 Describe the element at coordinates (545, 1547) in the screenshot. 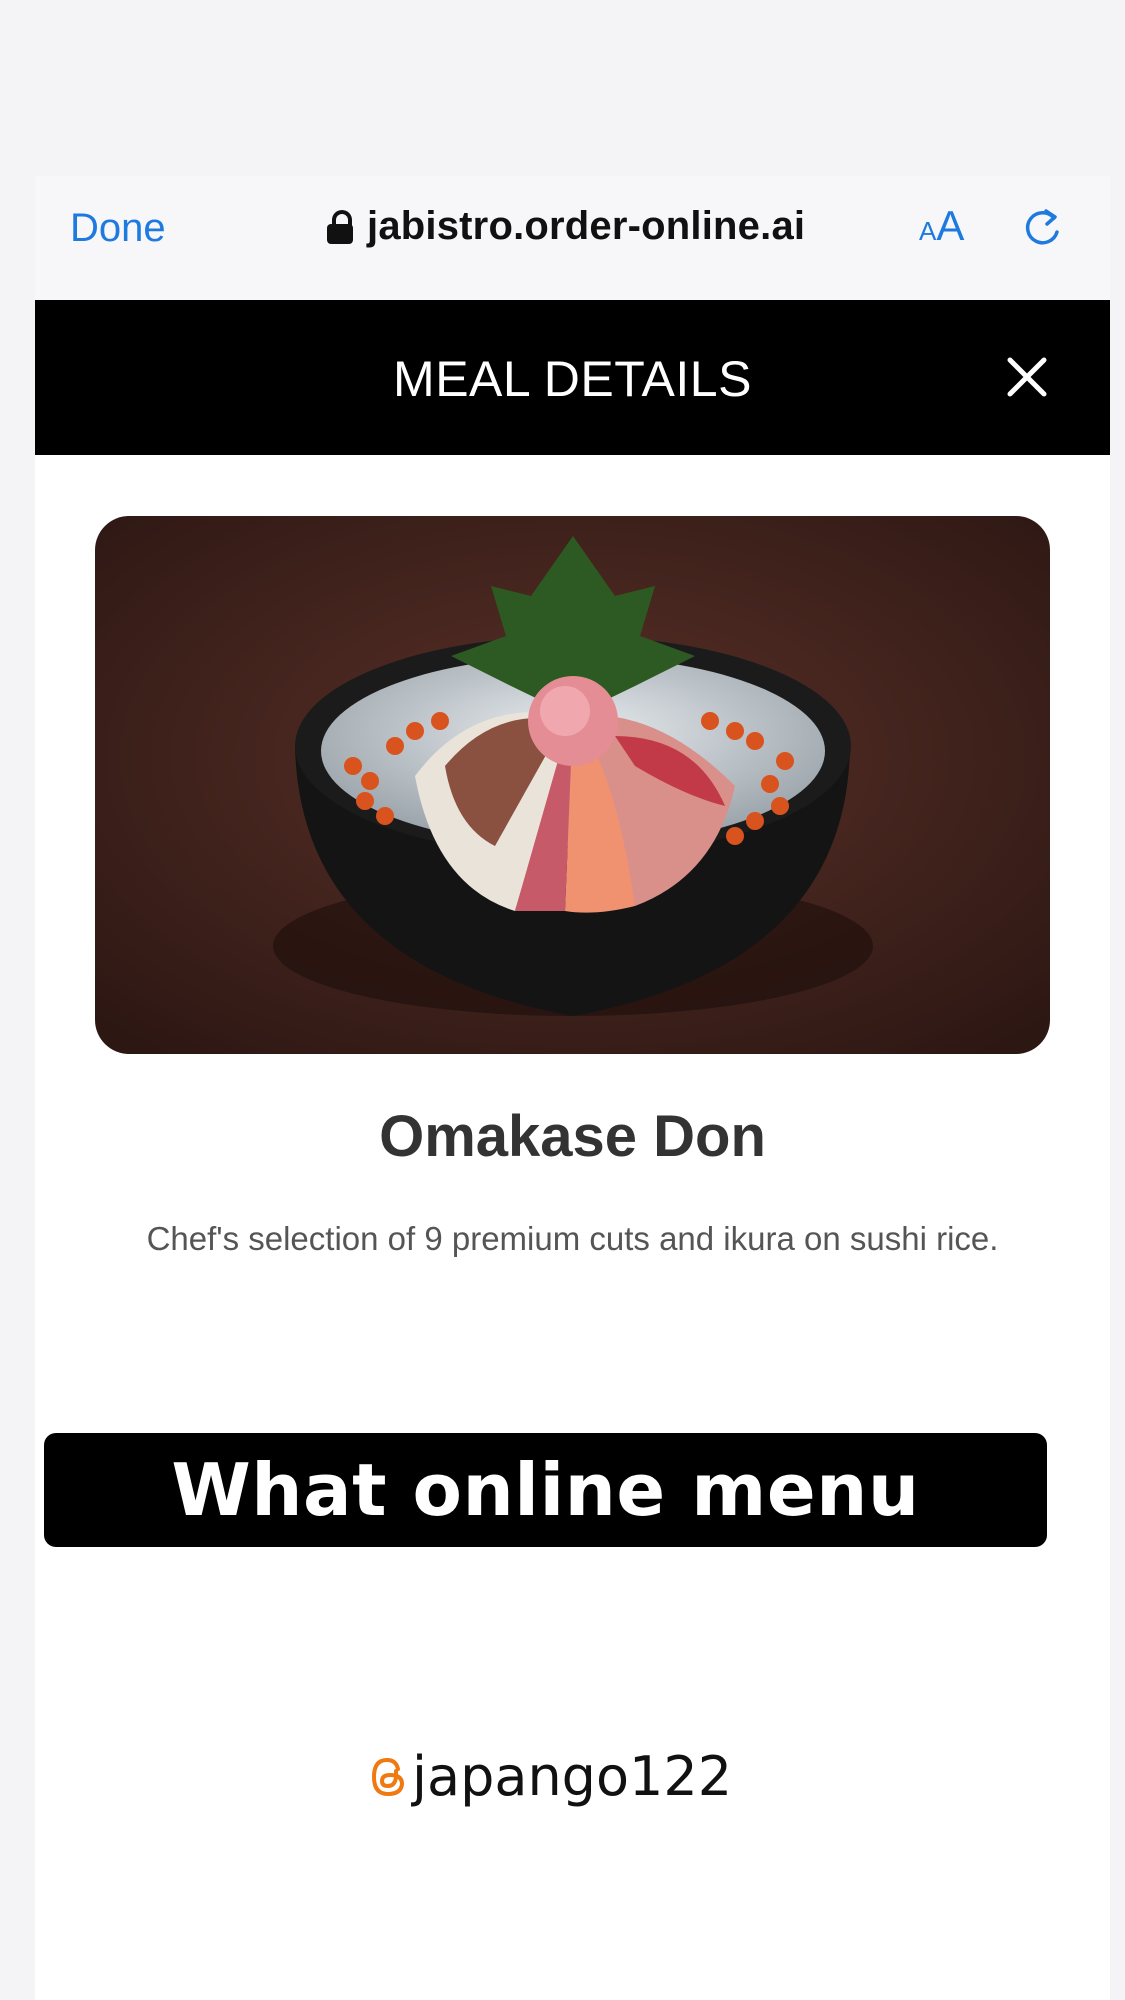

I see `caption-text: What online menu shows` at that location.